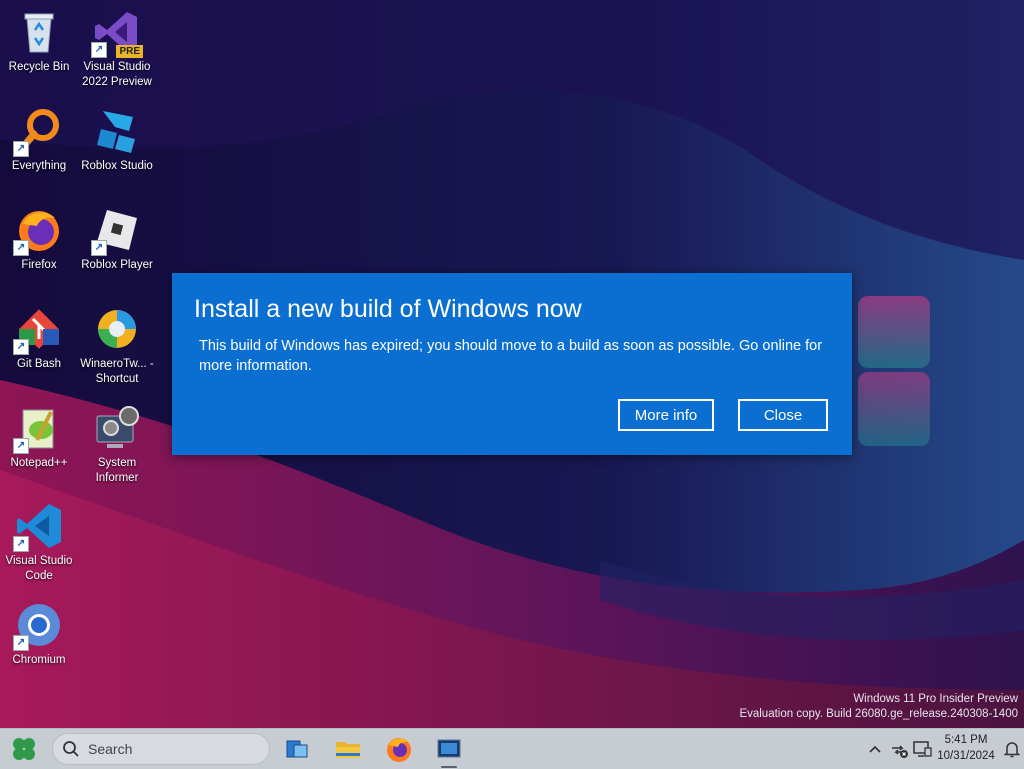 This screenshot has width=1024, height=769. I want to click on task-view-button, so click(297, 749).